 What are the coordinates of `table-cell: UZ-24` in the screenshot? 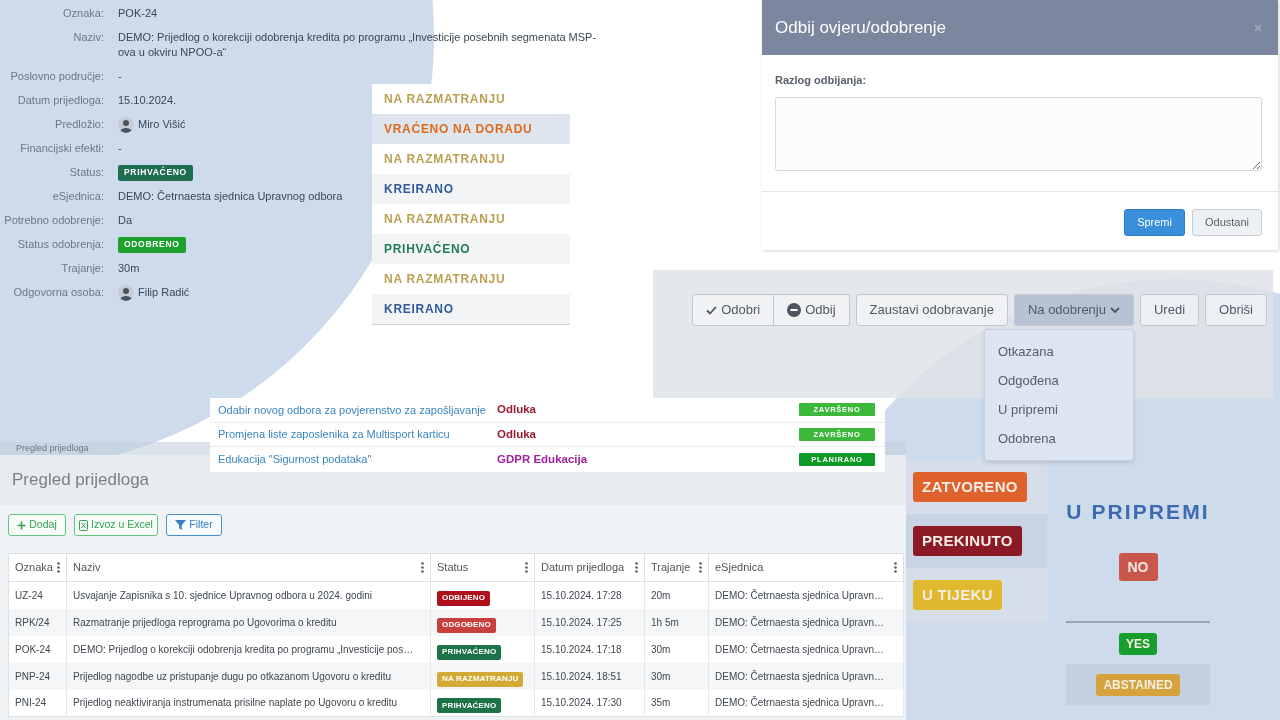 It's located at (37, 595).